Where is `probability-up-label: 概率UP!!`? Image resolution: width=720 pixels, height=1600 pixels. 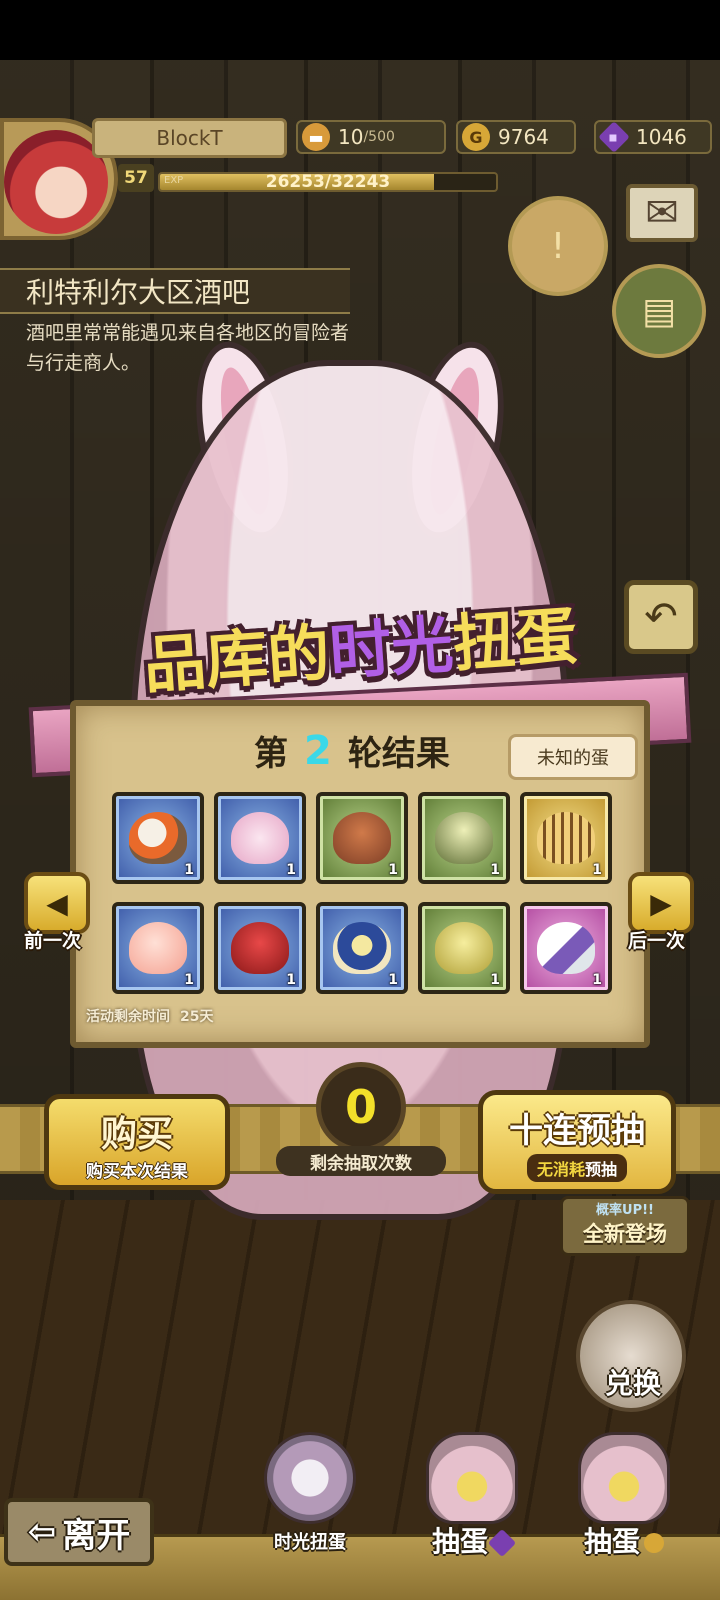
probability-up-label: 概率UP!! is located at coordinates (625, 1210).